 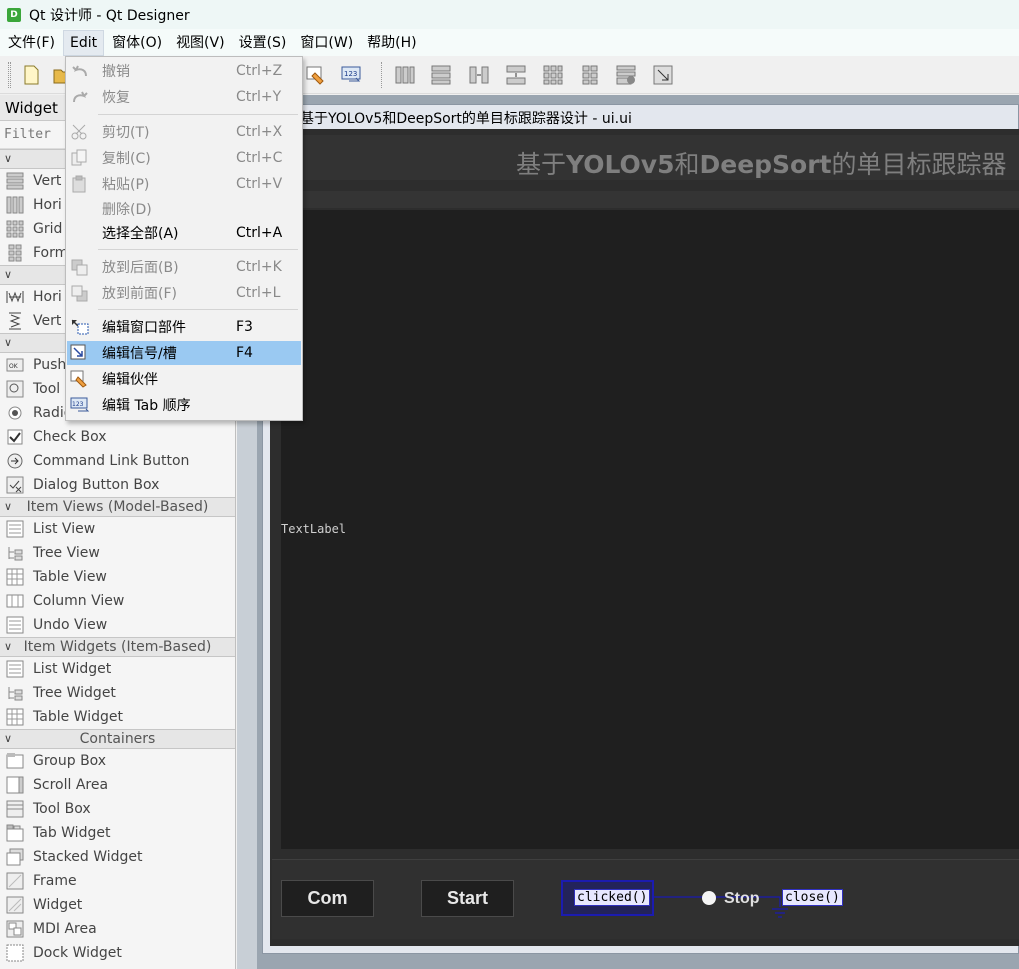 What do you see at coordinates (200, 43) in the screenshot?
I see `menu-view: 视图(V)` at bounding box center [200, 43].